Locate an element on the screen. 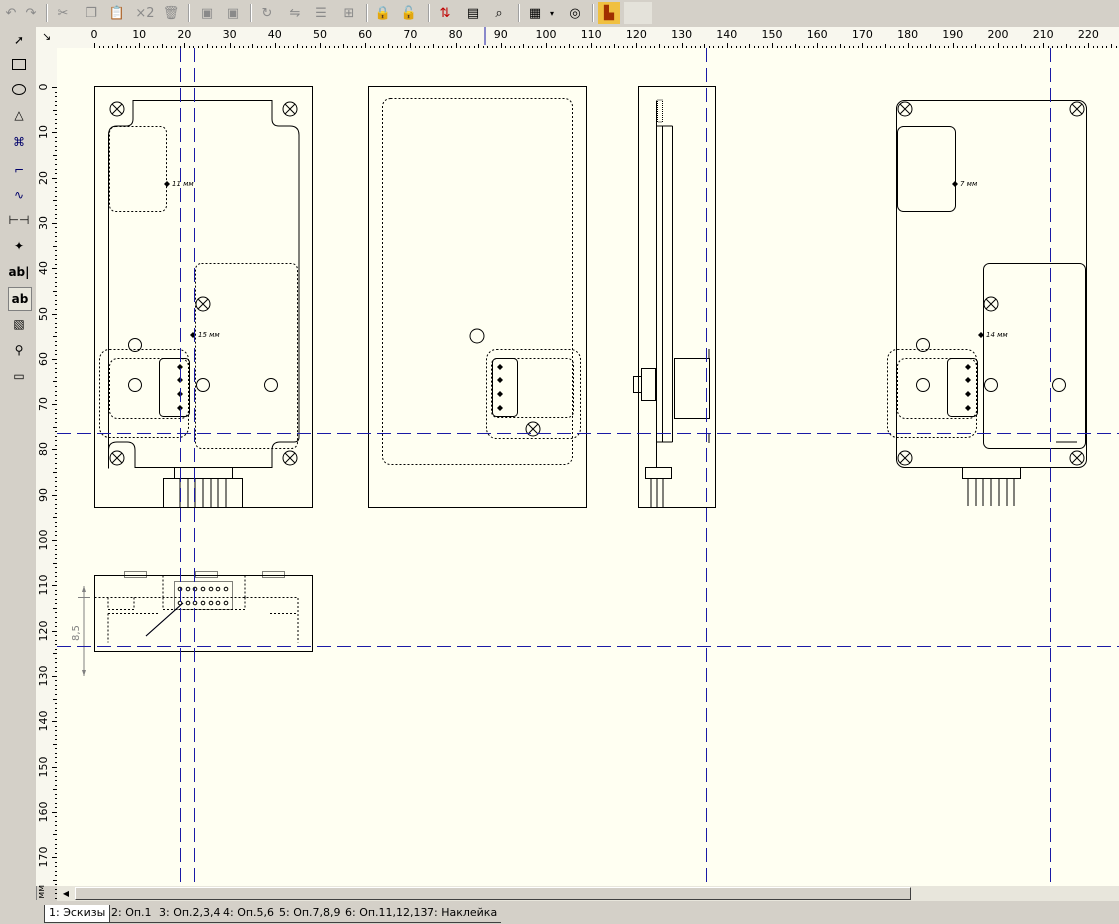 This screenshot has height=924, width=1119. cut-icon: ✂ is located at coordinates (63, 13).